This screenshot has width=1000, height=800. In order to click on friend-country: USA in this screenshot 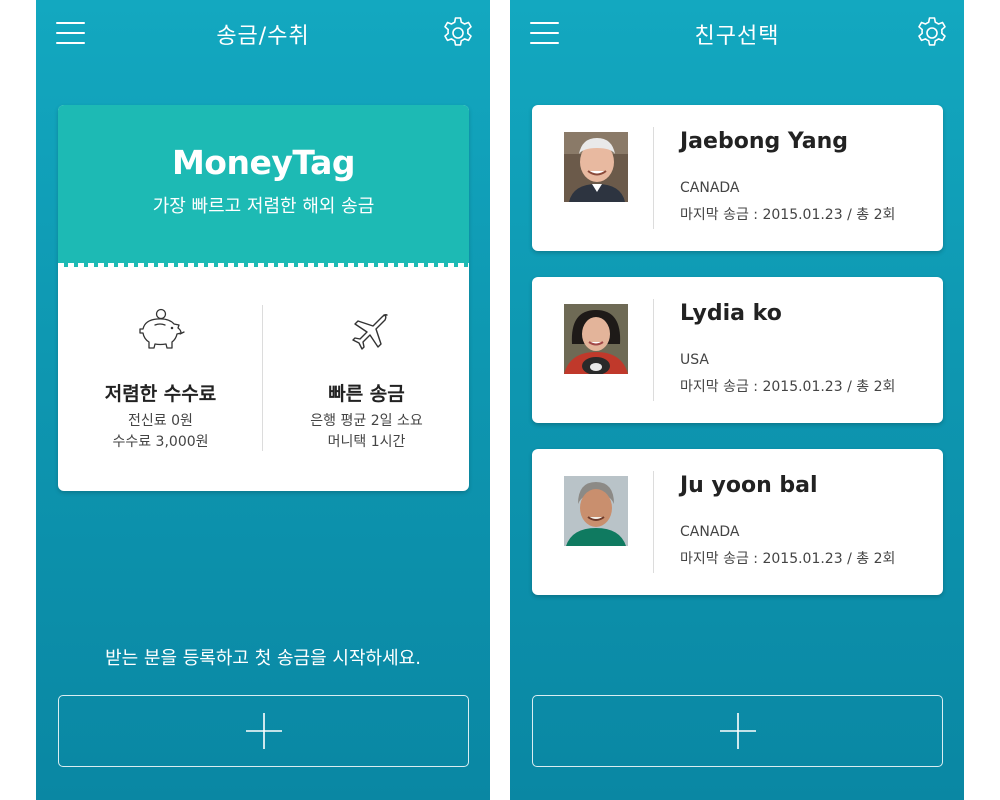, I will do `click(694, 360)`.